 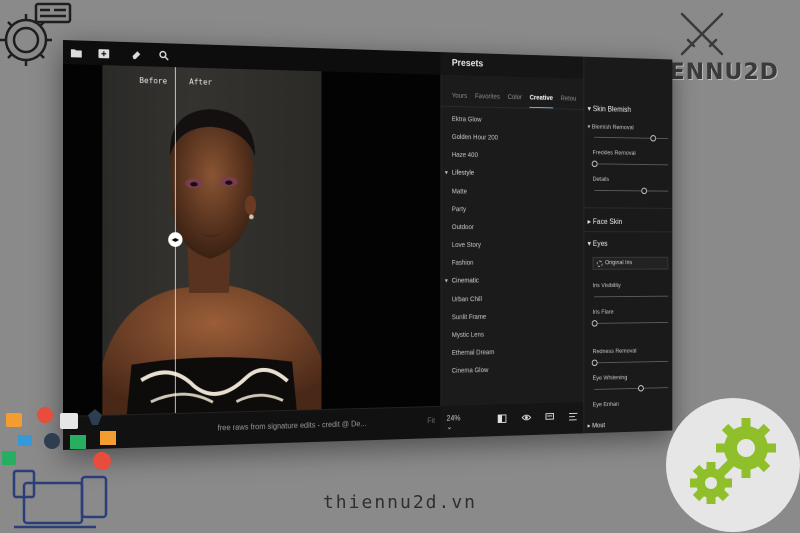 I want to click on iris-visibility-slider, so click(x=631, y=296).